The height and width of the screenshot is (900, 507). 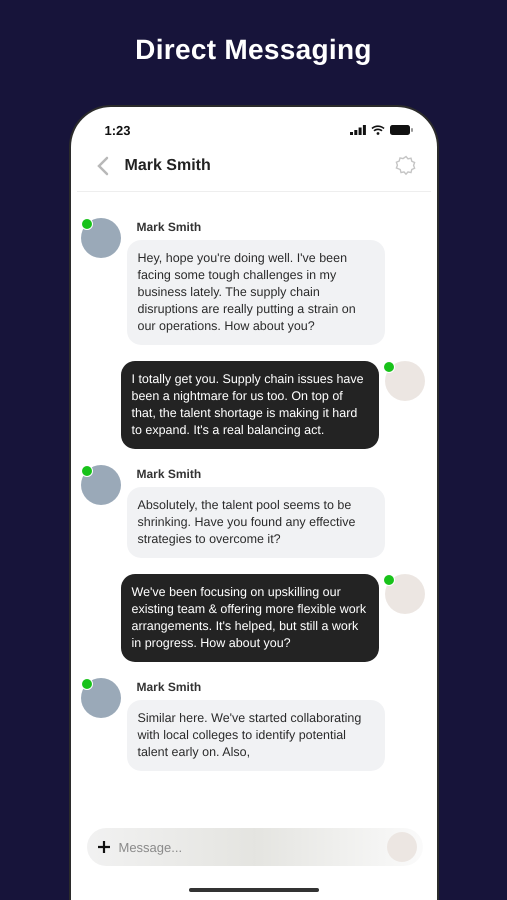 I want to click on signal-icon, so click(x=358, y=130).